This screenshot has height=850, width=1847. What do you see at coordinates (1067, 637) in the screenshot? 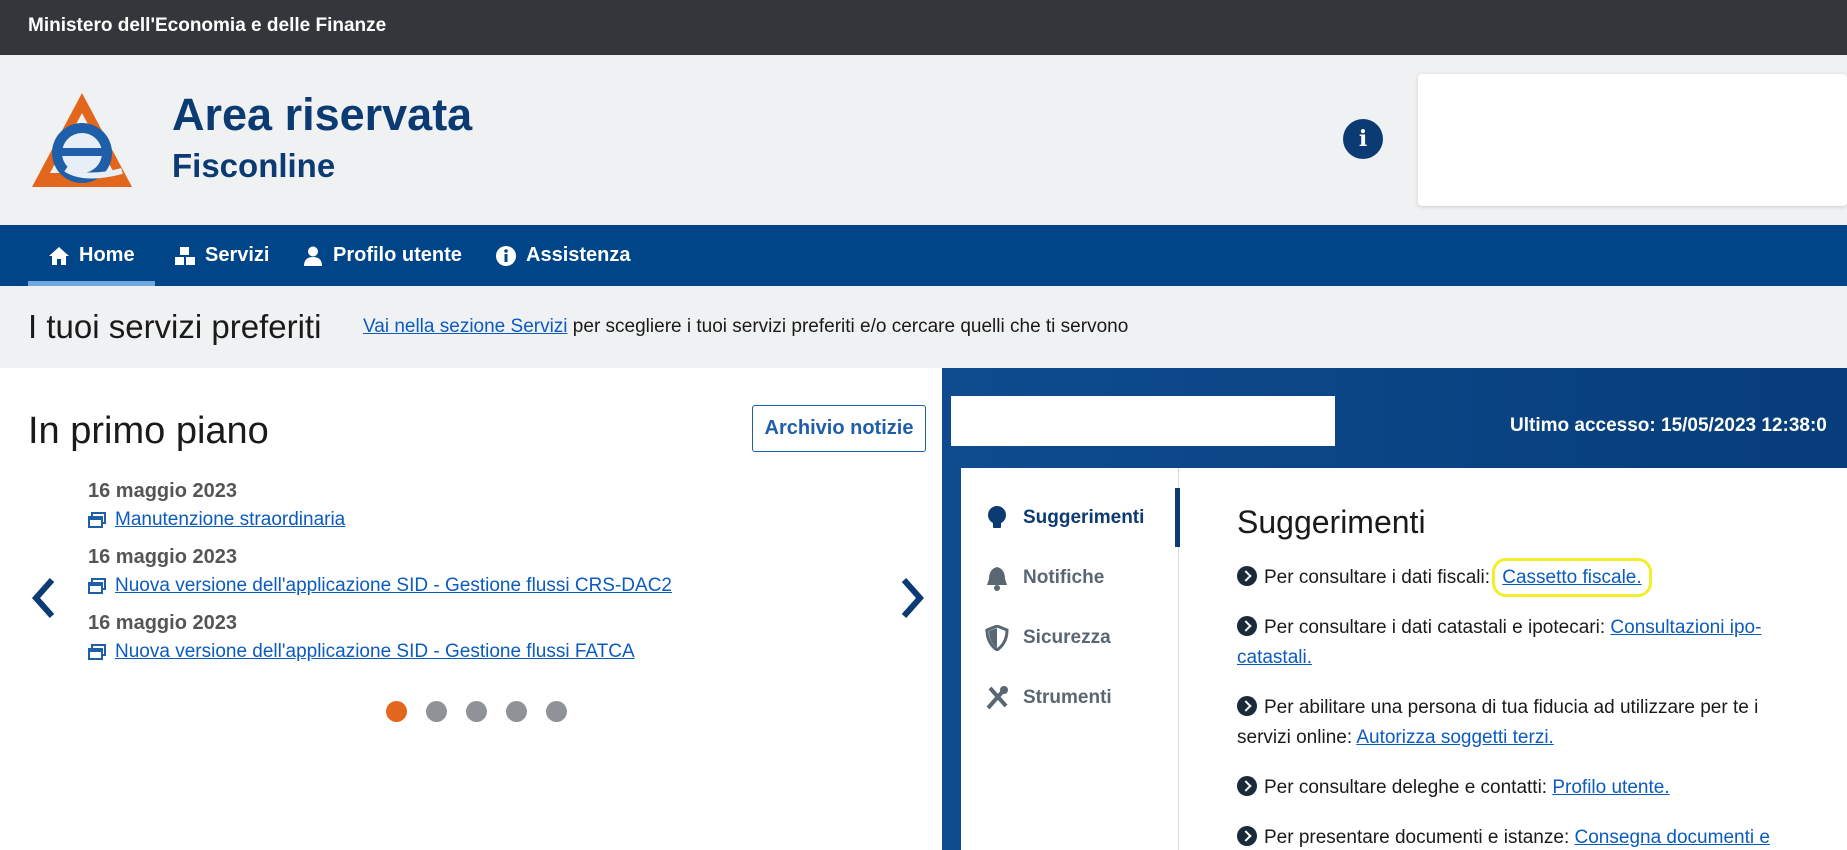
I see `menu-item-label: Sicurezza` at bounding box center [1067, 637].